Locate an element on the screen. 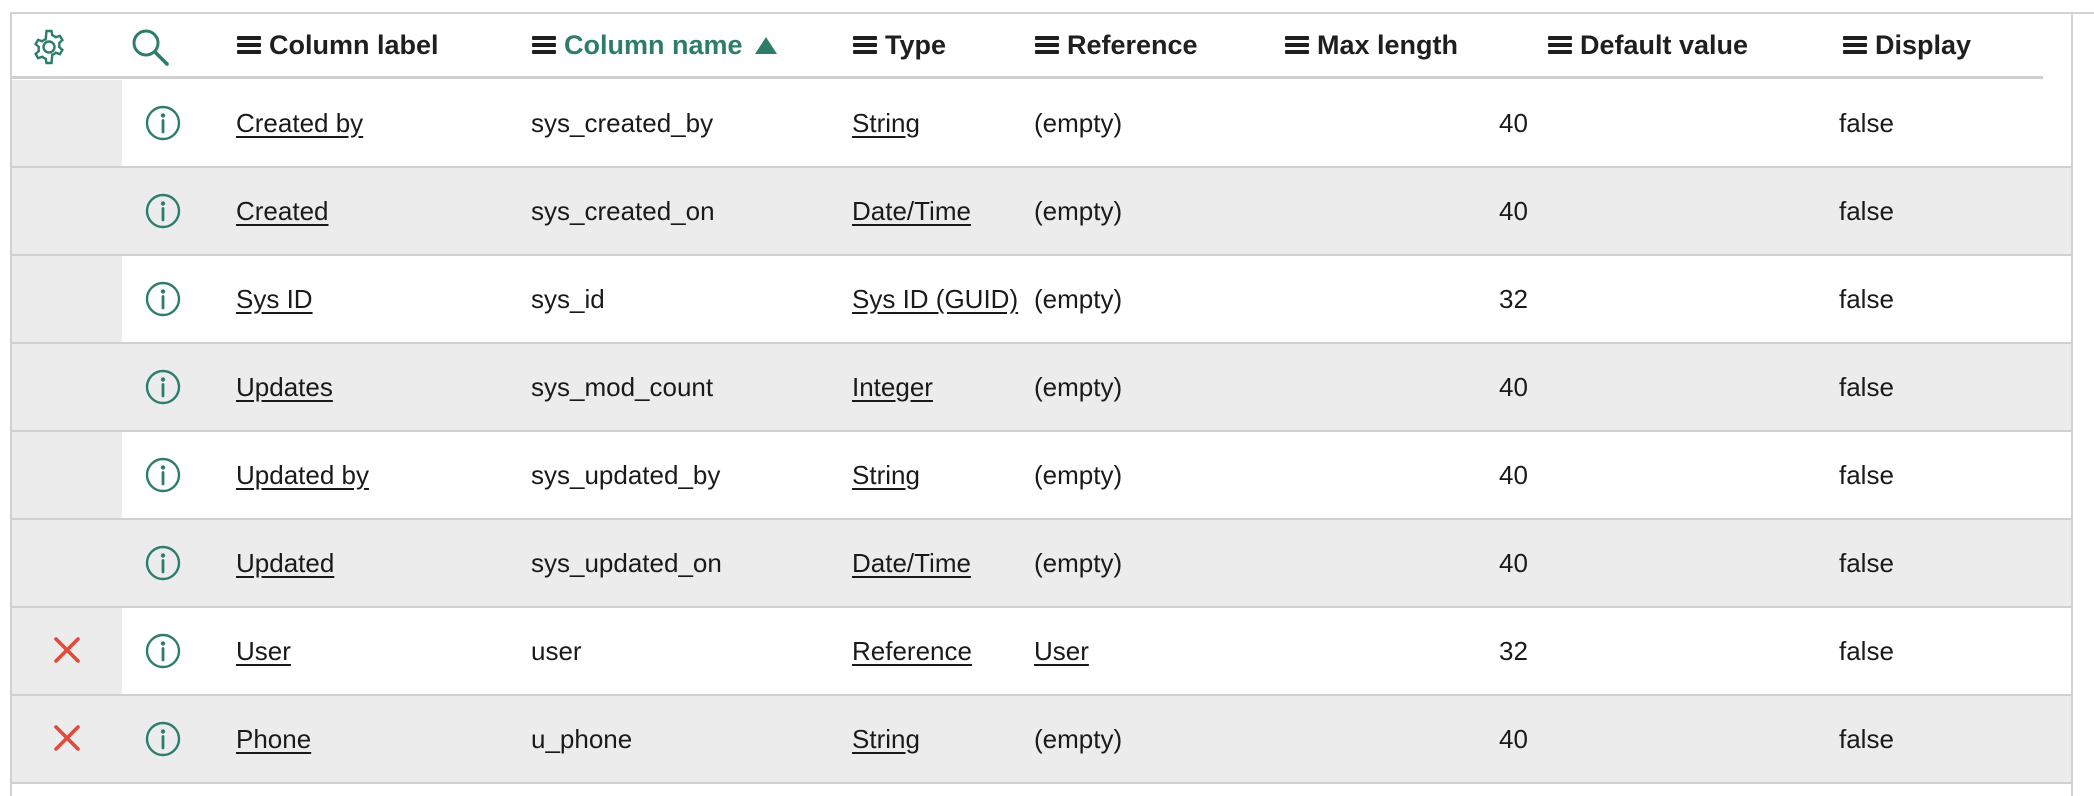 This screenshot has width=2094, height=796. column-name-cell: sys_mod_count is located at coordinates (622, 387).